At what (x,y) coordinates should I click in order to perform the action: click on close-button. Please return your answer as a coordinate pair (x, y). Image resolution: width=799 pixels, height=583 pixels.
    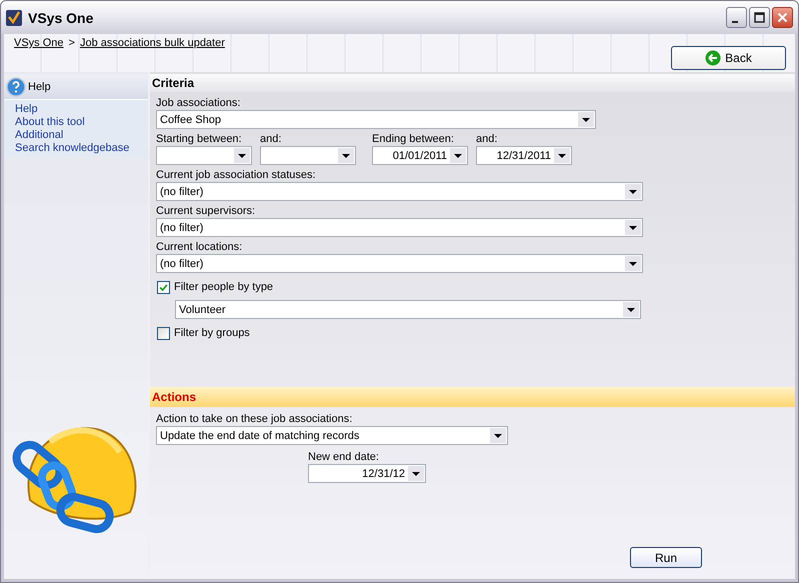
    Looking at the image, I should click on (782, 17).